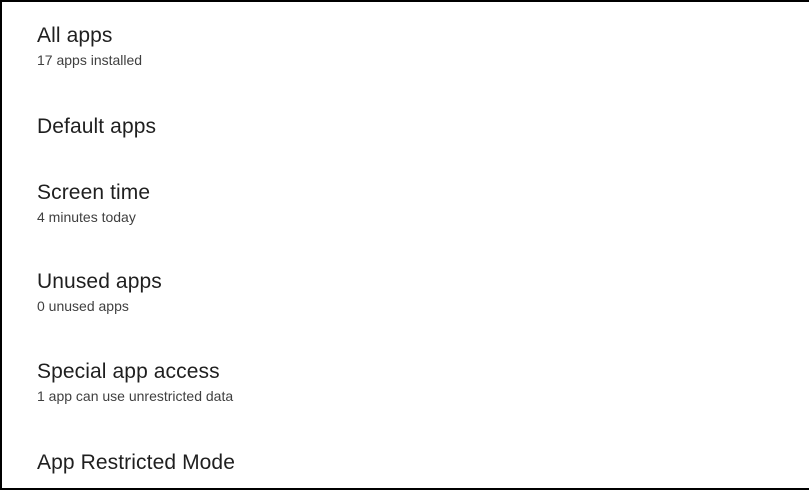 Image resolution: width=809 pixels, height=490 pixels. I want to click on special-app-access-title: Special app access, so click(128, 371).